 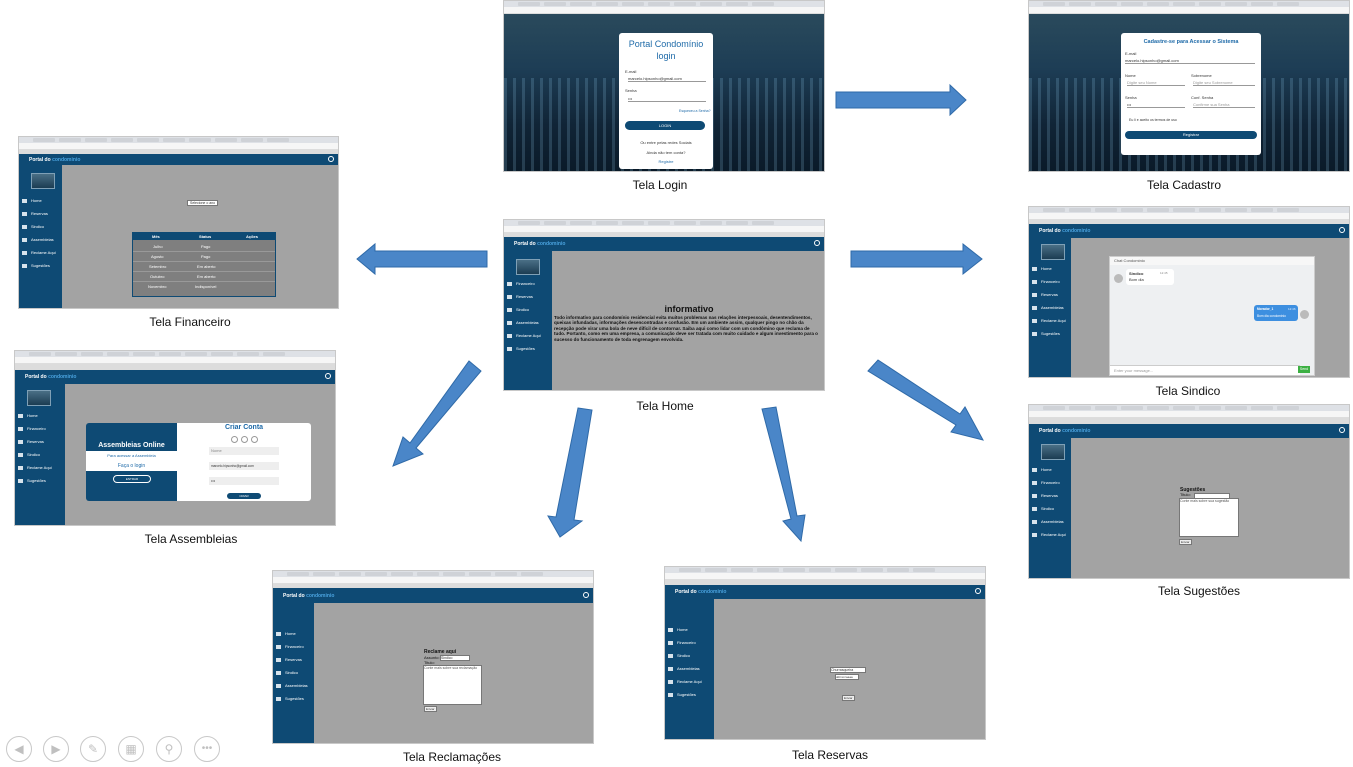 What do you see at coordinates (665, 125) in the screenshot?
I see `login-button: LOGIN` at bounding box center [665, 125].